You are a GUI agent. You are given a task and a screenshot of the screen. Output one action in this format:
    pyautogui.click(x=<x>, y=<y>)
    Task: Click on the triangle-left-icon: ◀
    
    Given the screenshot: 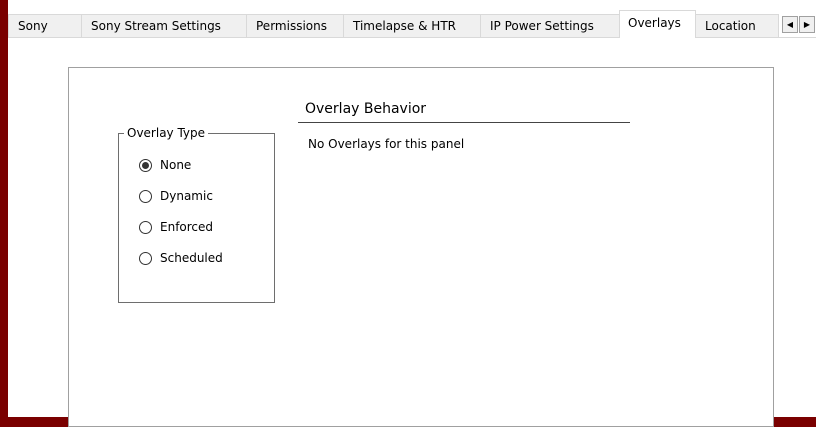 What is the action you would take?
    pyautogui.click(x=790, y=24)
    